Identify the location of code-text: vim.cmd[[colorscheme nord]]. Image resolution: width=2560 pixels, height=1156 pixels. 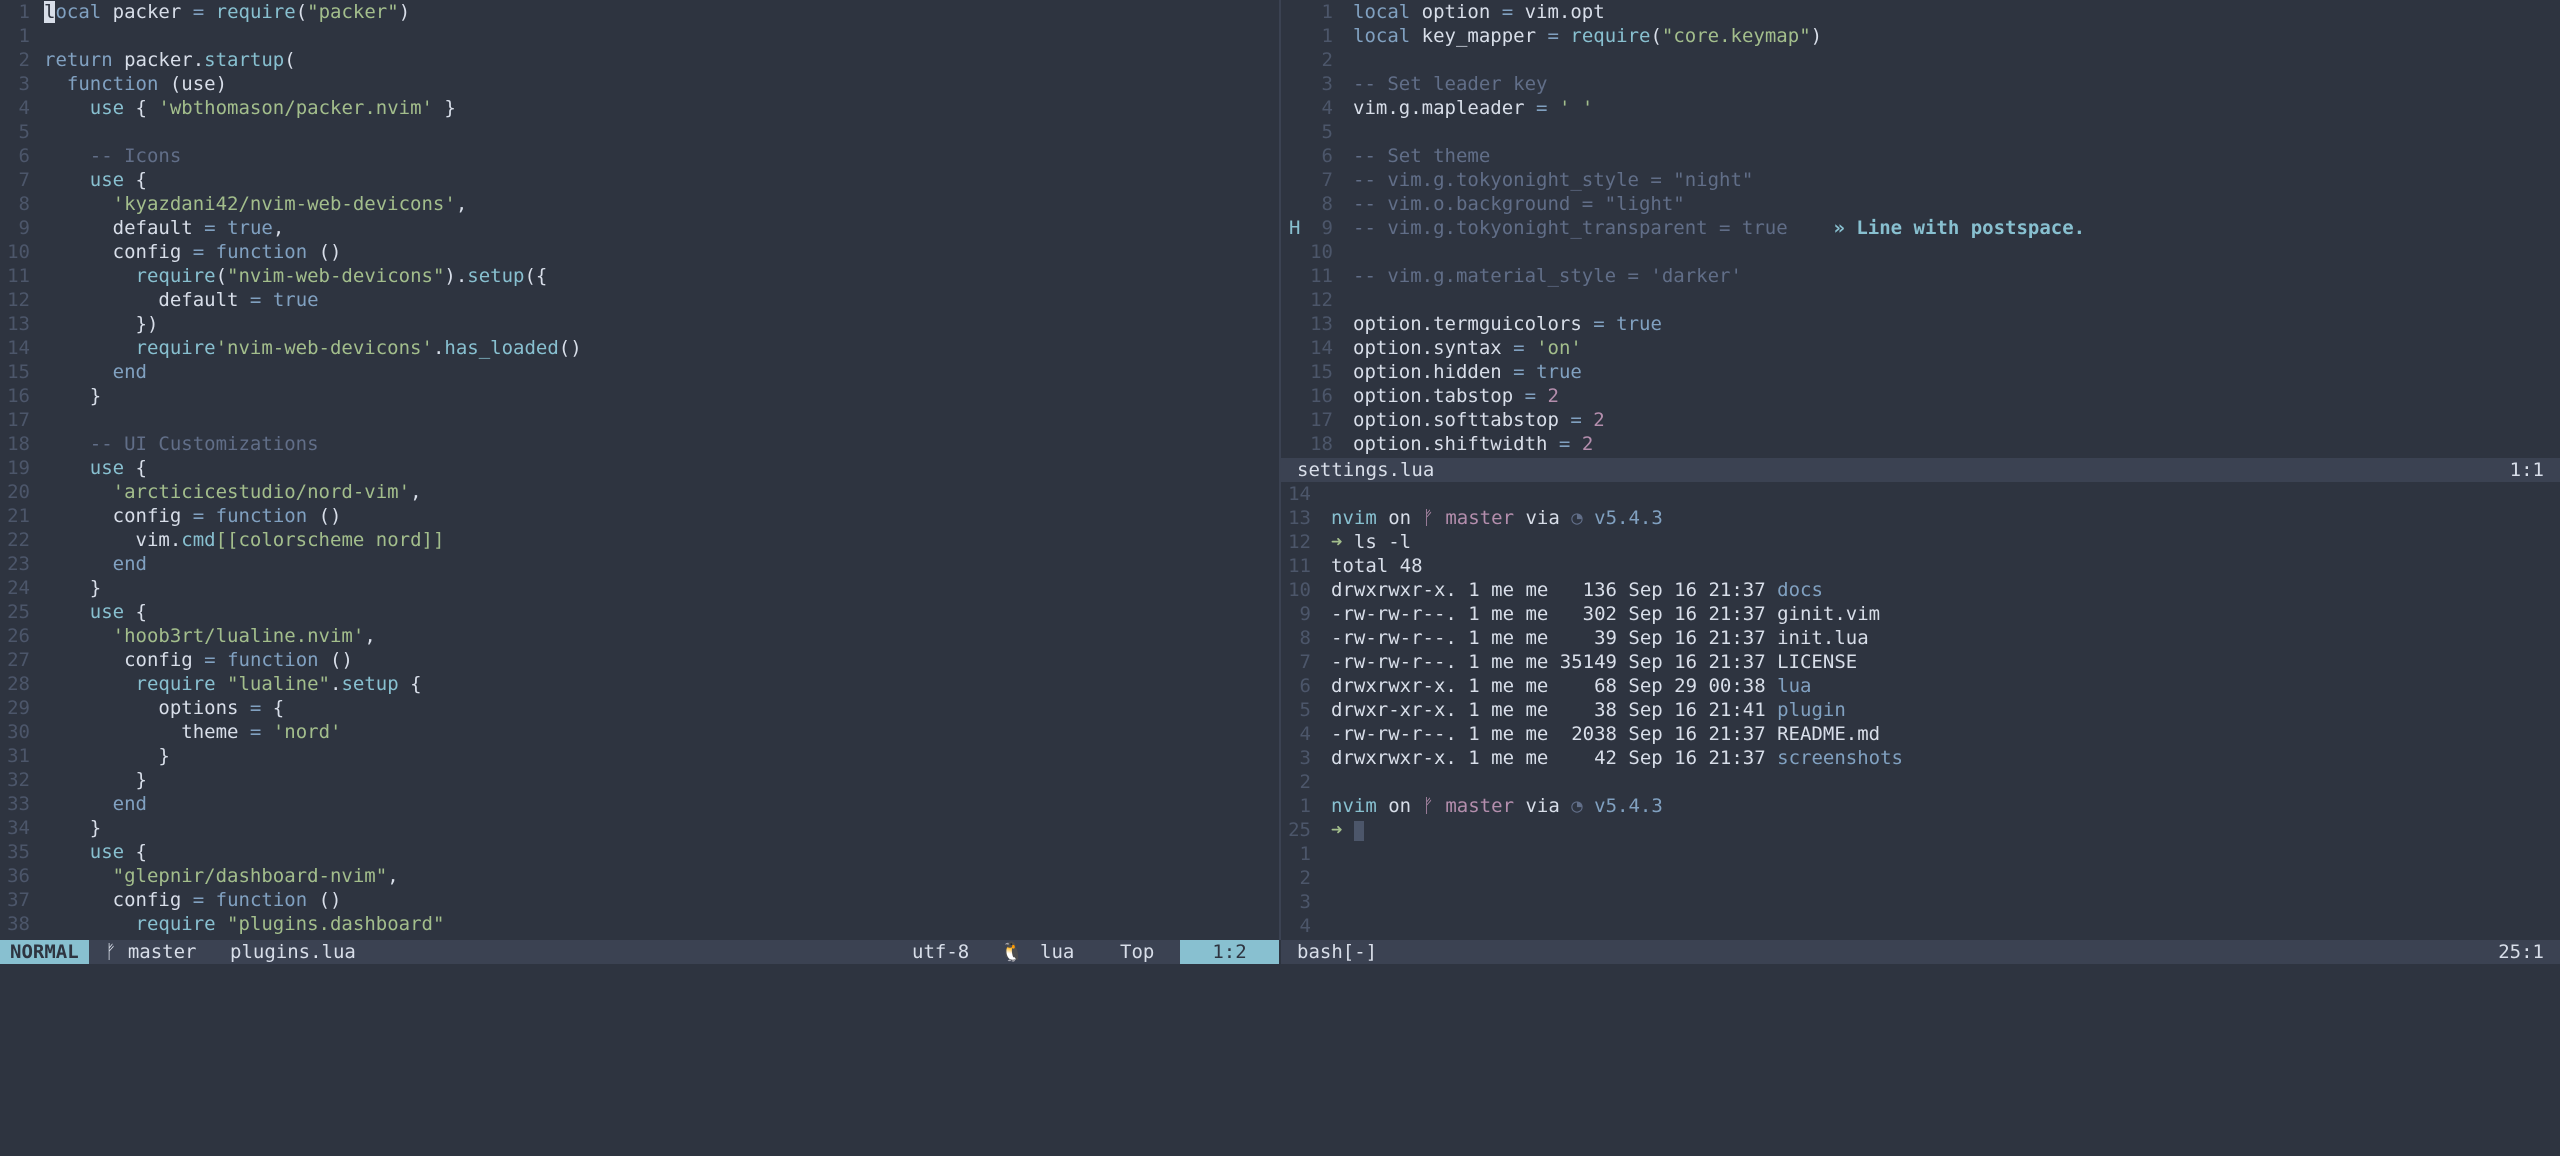
(244, 540).